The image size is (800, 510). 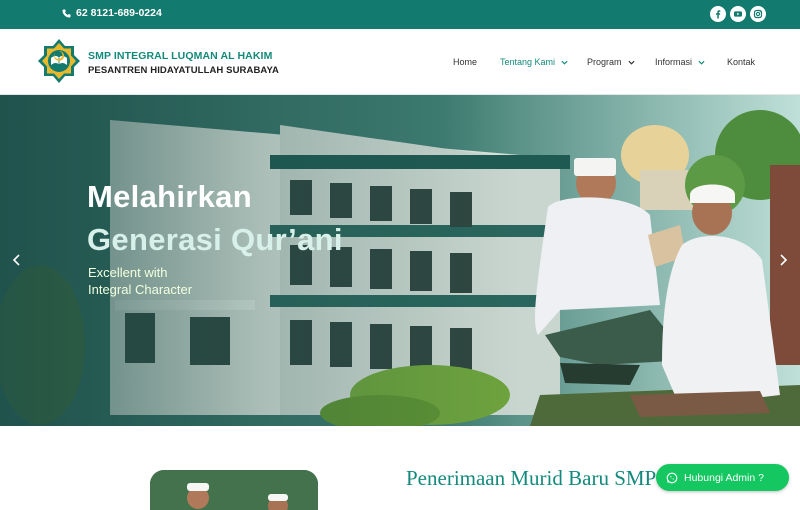 What do you see at coordinates (66, 13) in the screenshot?
I see `phone-icon` at bounding box center [66, 13].